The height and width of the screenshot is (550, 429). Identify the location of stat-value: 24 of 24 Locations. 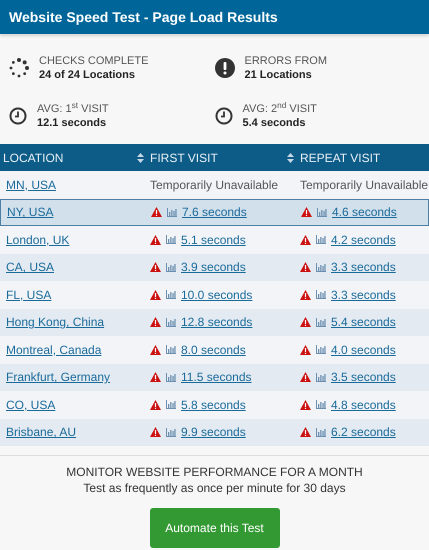
(87, 75).